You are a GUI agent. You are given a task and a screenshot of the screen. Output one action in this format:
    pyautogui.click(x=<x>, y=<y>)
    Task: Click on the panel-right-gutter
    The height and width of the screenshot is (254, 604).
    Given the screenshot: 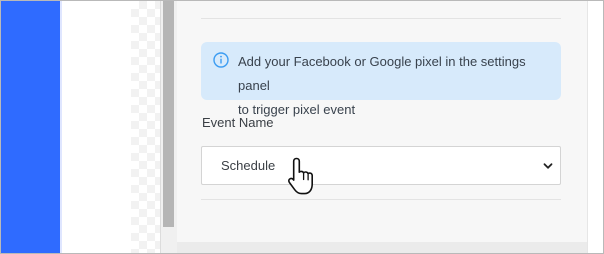 What is the action you would take?
    pyautogui.click(x=595, y=127)
    